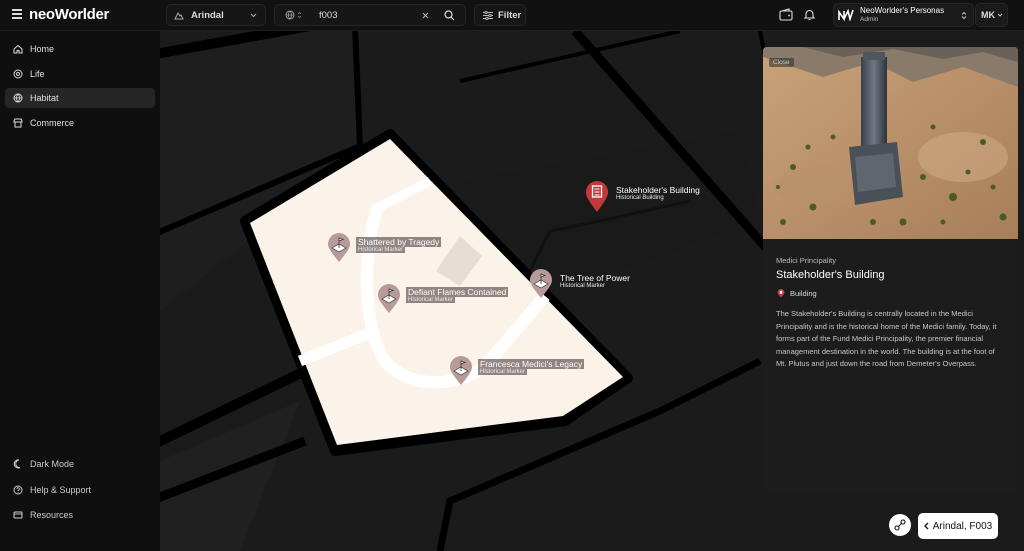 This screenshot has height=551, width=1024. I want to click on panel-region: Medici Principality, so click(806, 260).